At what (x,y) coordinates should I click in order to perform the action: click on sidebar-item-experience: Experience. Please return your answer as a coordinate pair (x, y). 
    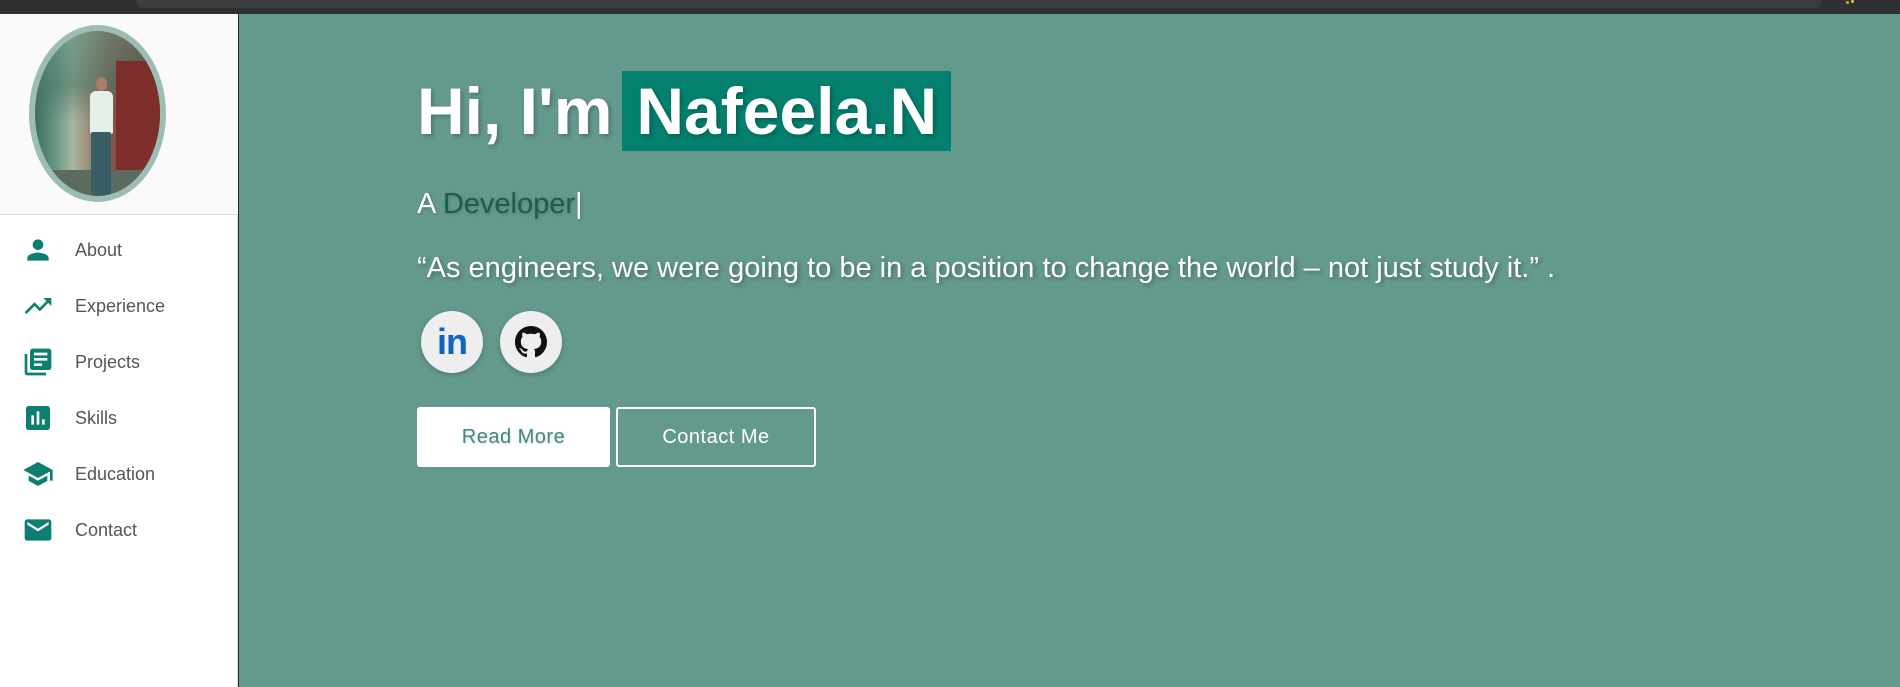
    Looking at the image, I should click on (119, 308).